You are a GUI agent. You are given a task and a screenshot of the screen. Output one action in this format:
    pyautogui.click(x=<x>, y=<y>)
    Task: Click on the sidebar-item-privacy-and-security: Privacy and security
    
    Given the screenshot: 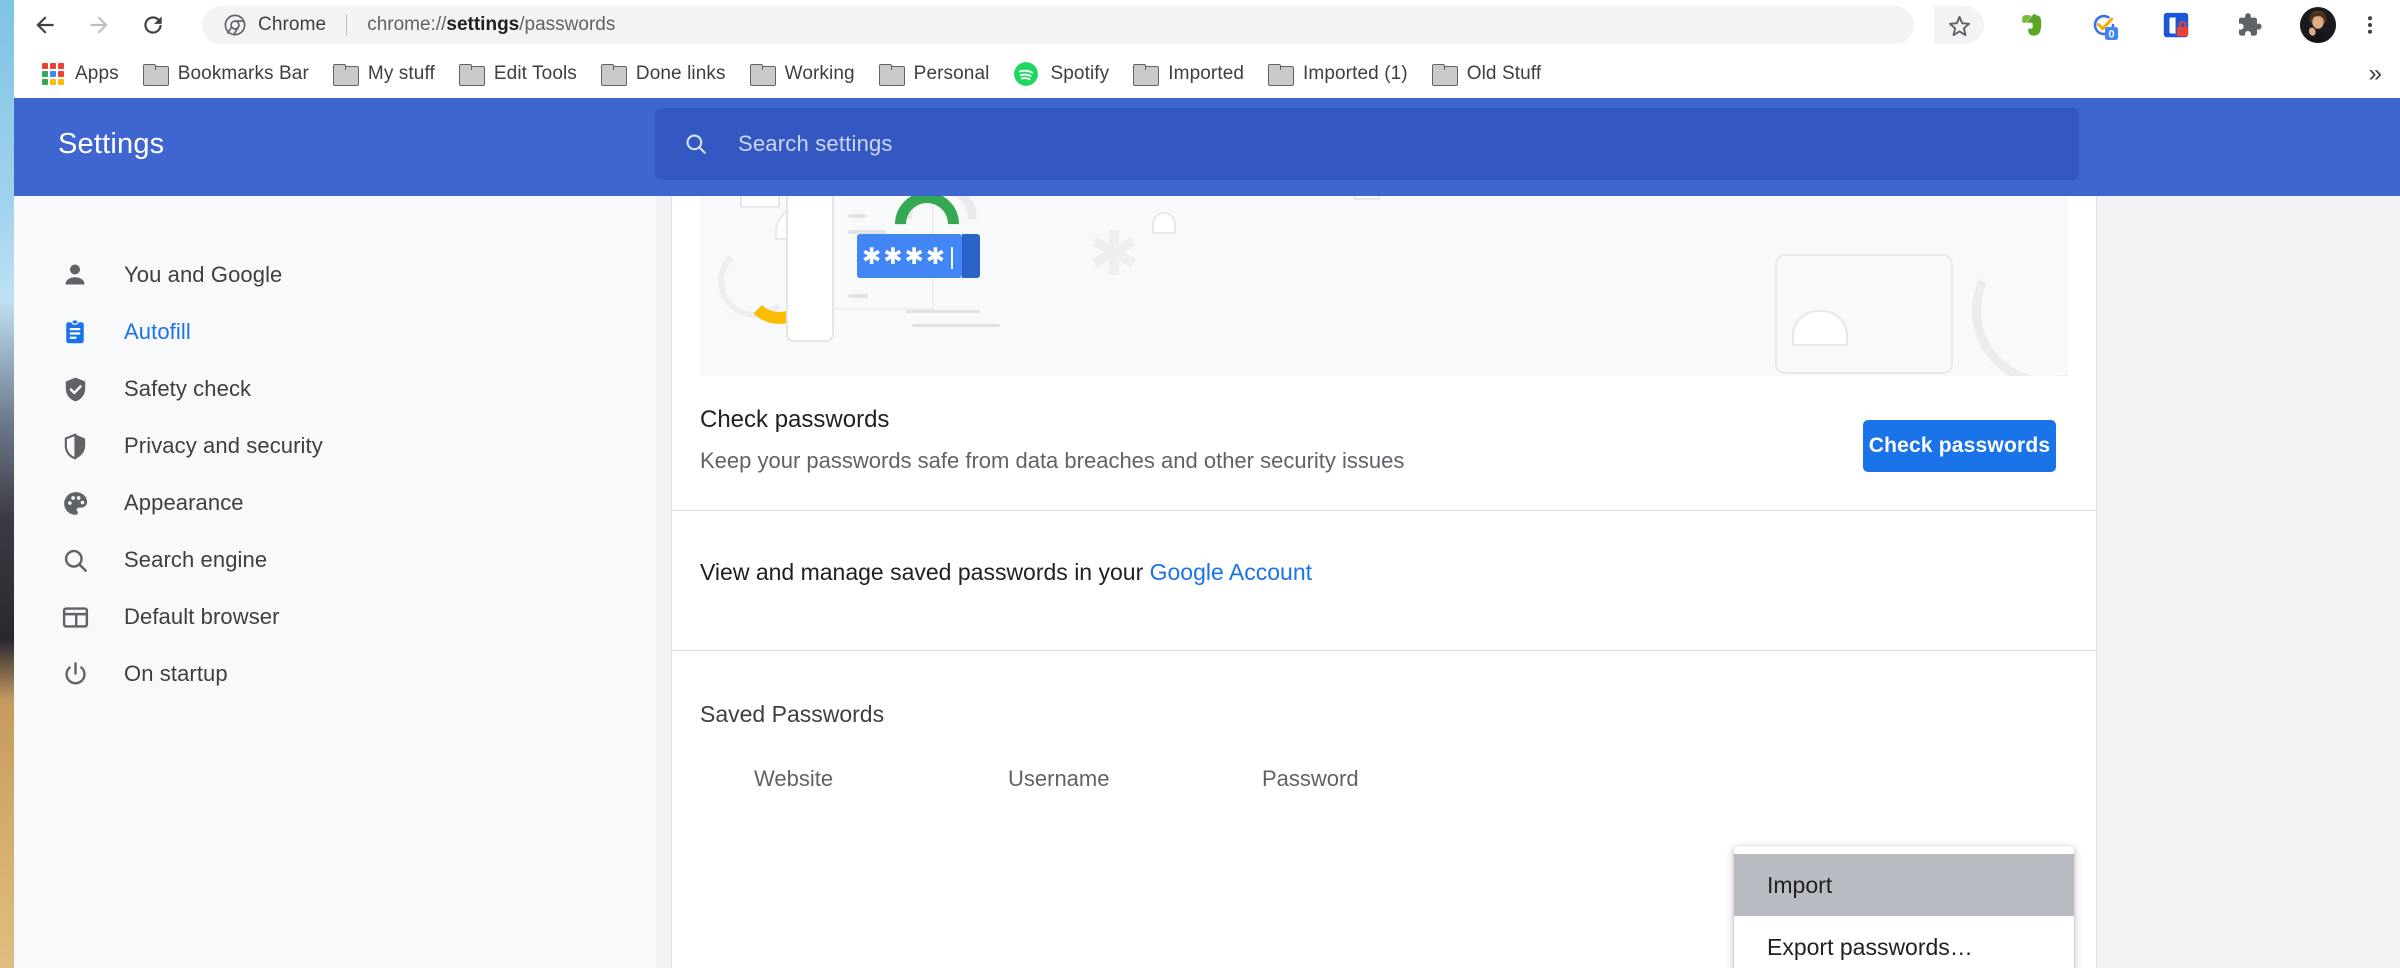 What is the action you would take?
    pyautogui.click(x=335, y=446)
    